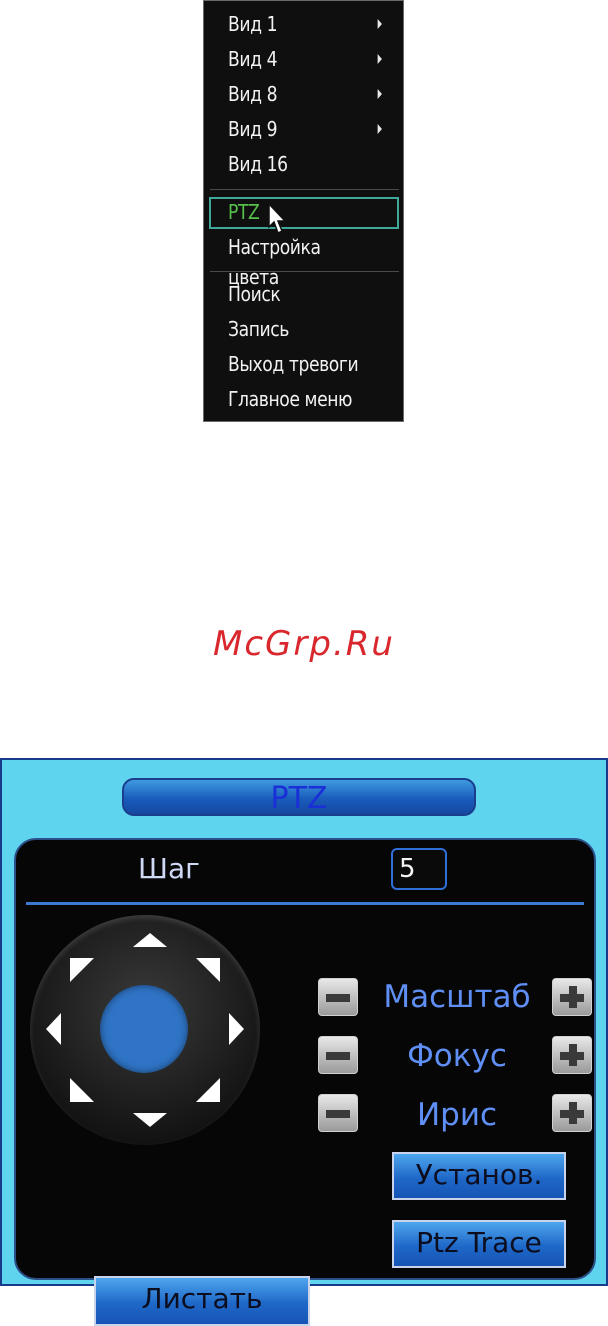  I want to click on arrow-right-icon, so click(236, 1029).